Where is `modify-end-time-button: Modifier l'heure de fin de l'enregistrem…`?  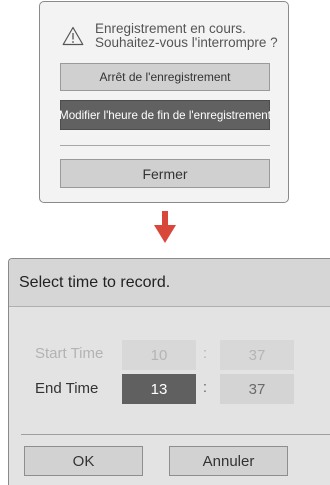
modify-end-time-button: Modifier l'heure de fin de l'enregistrem… is located at coordinates (165, 115).